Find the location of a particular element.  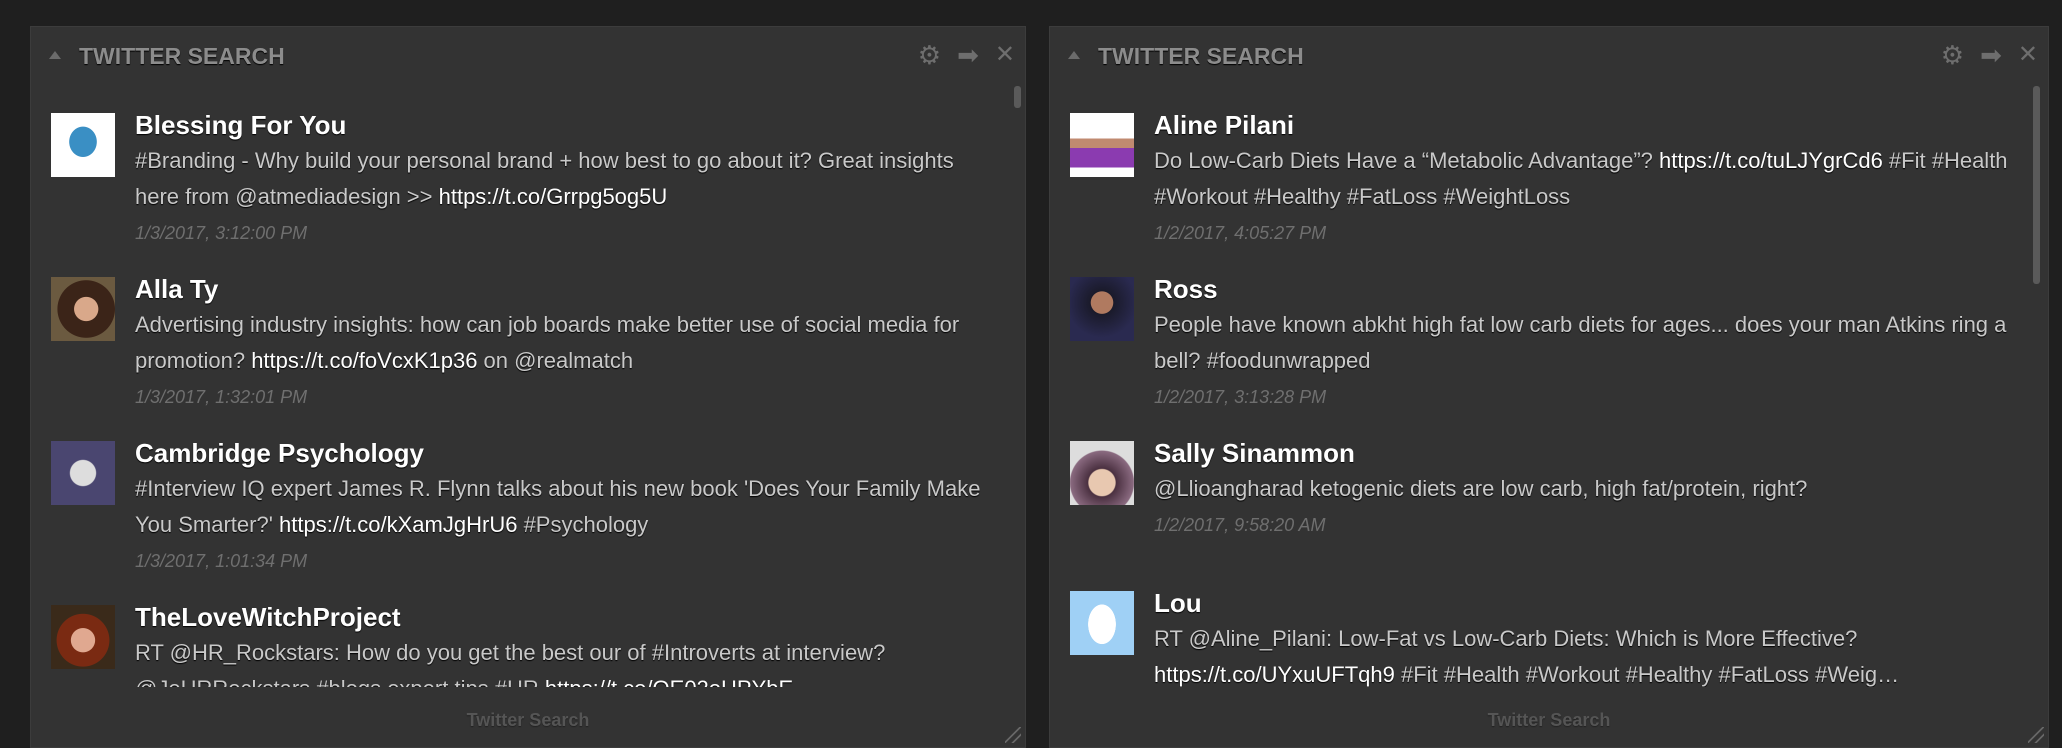

tweet-author: Aline Pilani is located at coordinates (1591, 125).